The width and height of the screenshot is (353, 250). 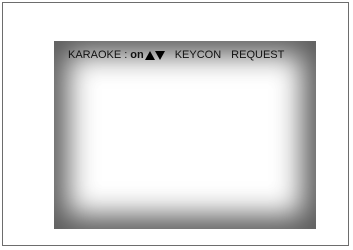 I want to click on karaoke-label: KARAOKE, so click(x=95, y=55).